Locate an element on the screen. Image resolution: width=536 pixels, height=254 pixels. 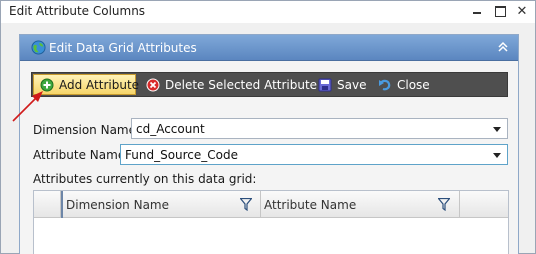
grid-body is located at coordinates (271, 236).